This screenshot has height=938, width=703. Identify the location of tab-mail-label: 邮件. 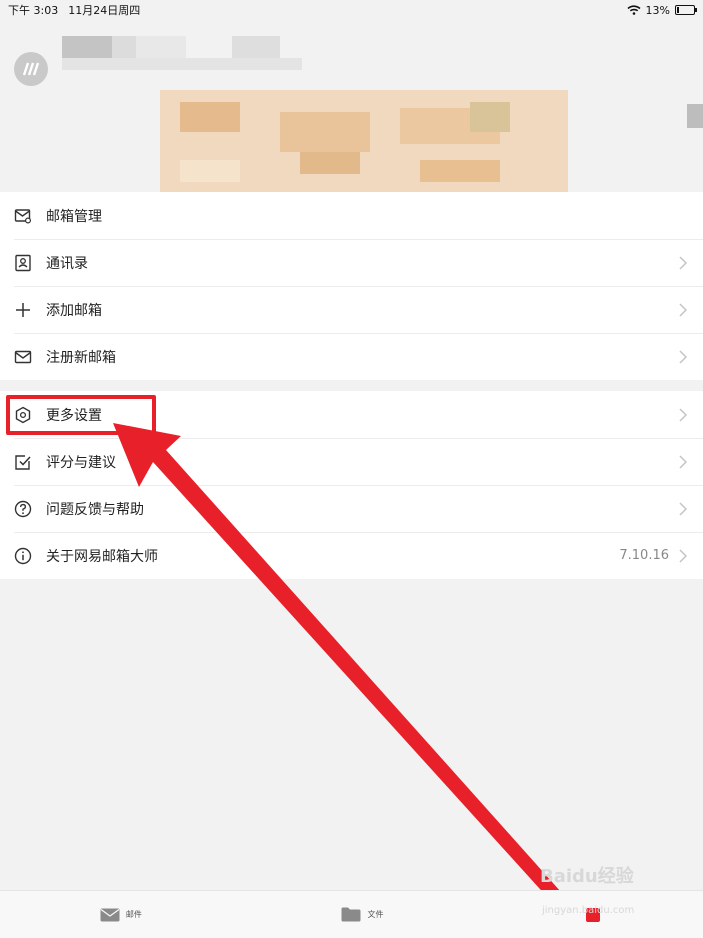
(133, 914).